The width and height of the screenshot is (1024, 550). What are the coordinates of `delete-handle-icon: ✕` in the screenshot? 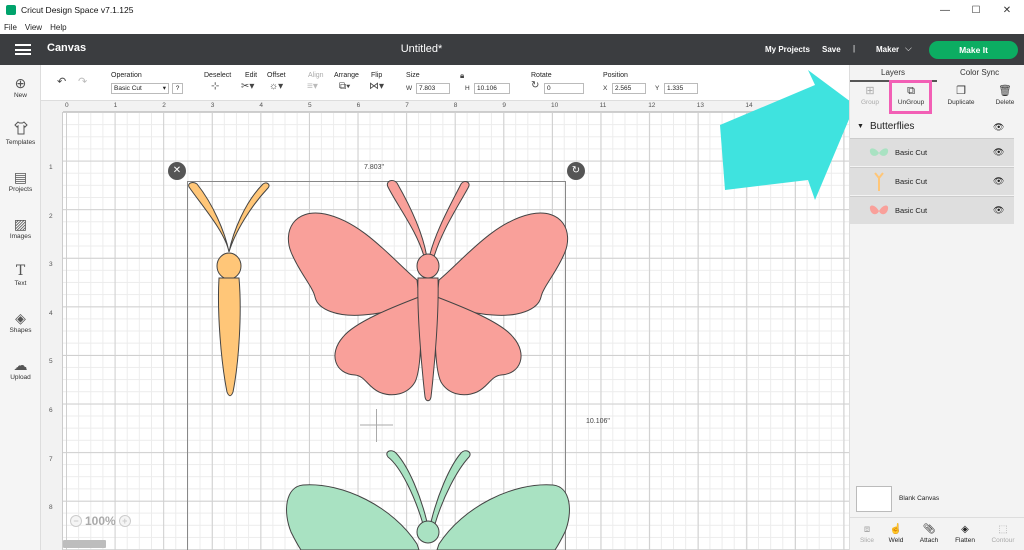 It's located at (177, 171).